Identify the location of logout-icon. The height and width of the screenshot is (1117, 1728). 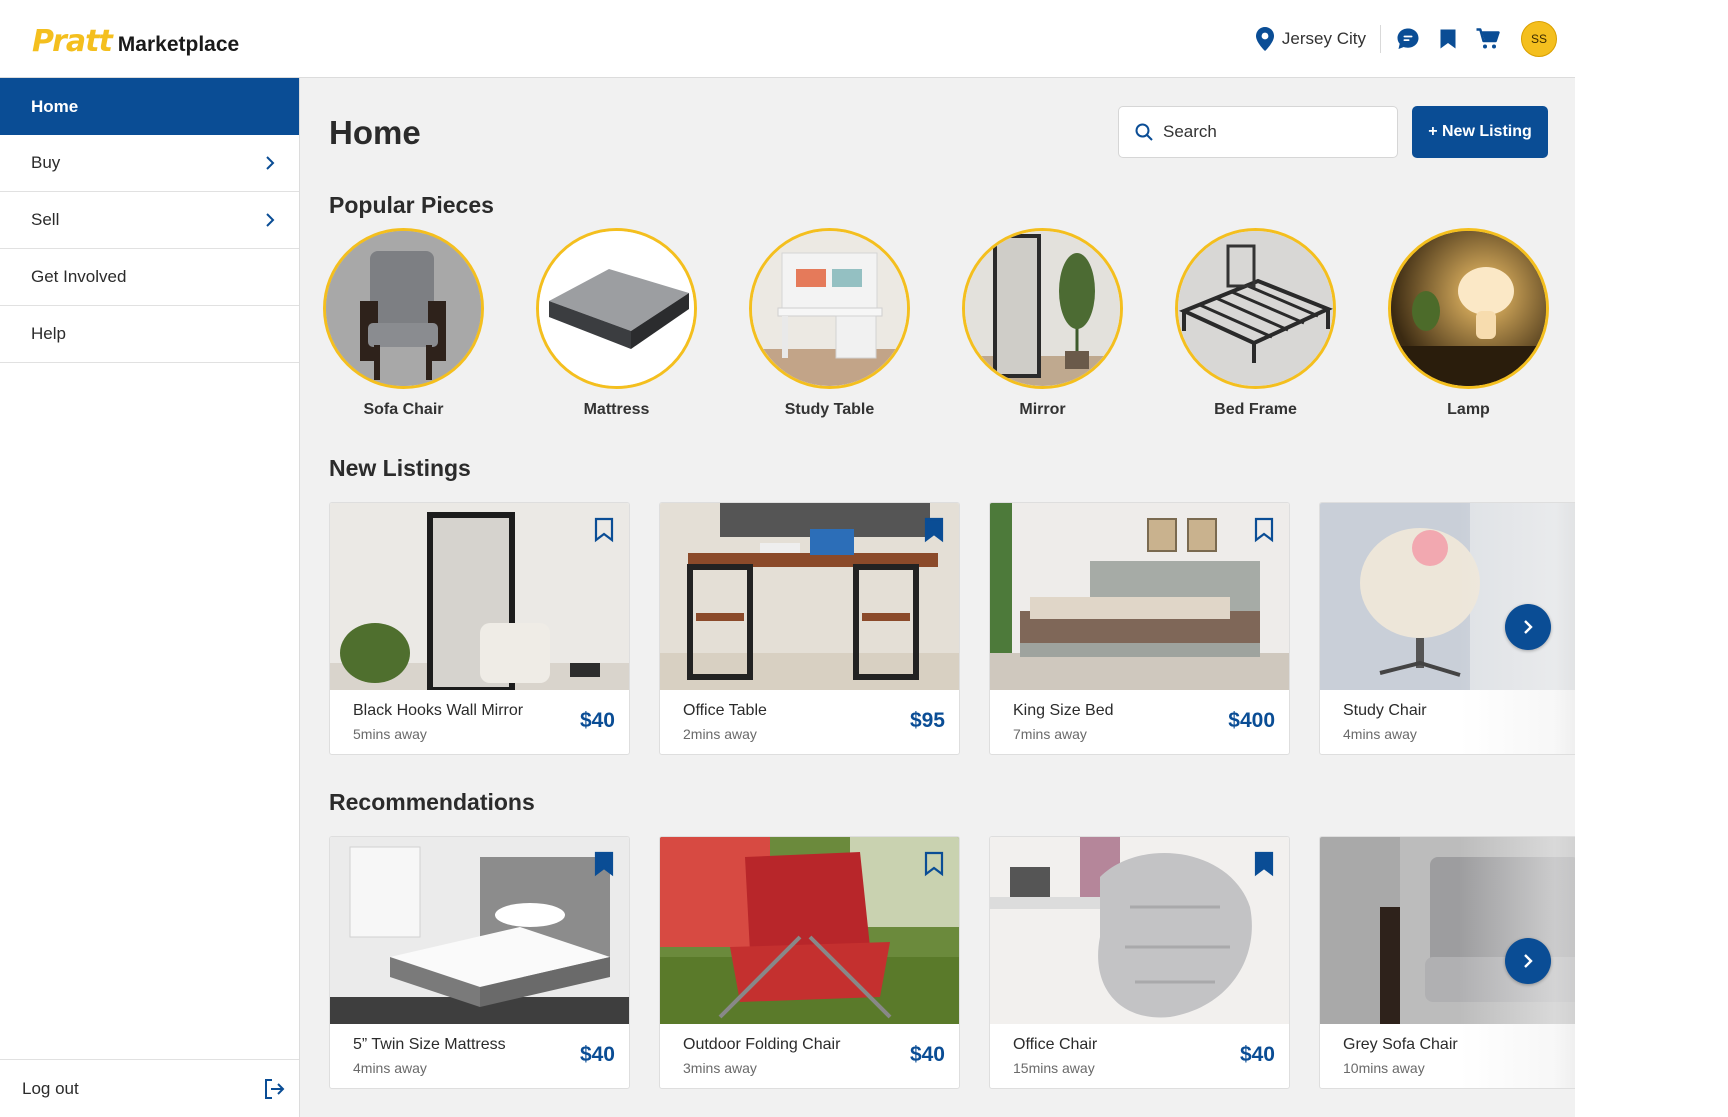
(275, 1088).